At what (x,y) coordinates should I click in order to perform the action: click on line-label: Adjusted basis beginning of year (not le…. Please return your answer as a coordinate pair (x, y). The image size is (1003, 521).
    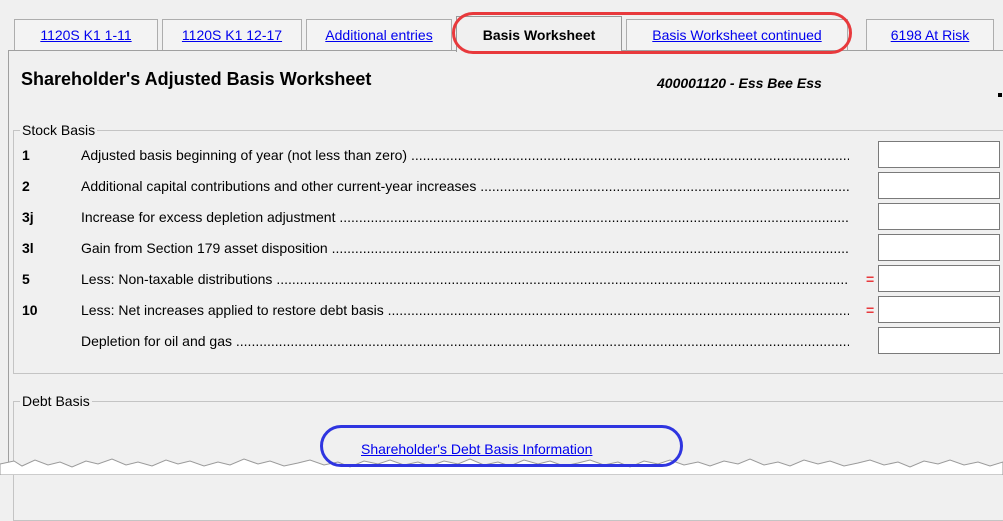
    Looking at the image, I should click on (465, 155).